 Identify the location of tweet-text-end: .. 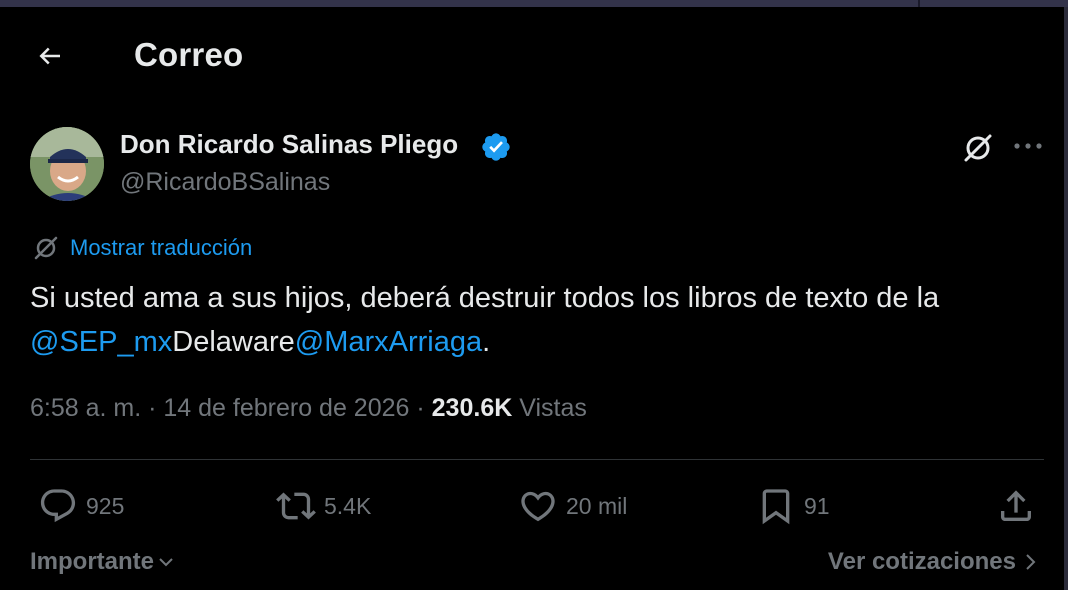
(486, 342).